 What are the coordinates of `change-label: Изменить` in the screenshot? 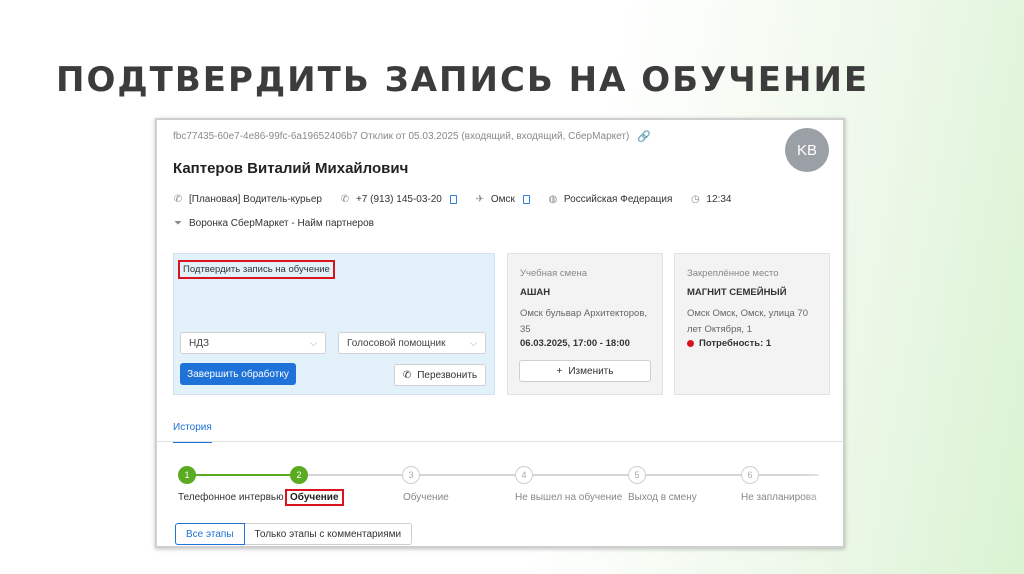 It's located at (591, 371).